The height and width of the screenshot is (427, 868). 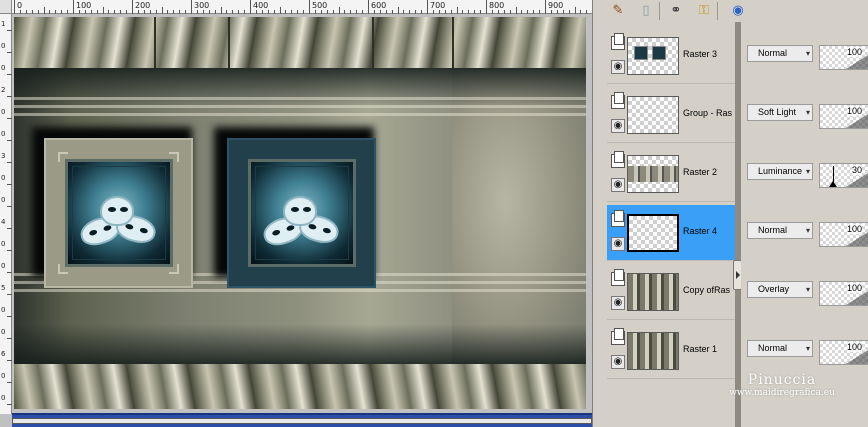 I want to click on blend-mode-select: Overlay ▾, so click(x=780, y=289).